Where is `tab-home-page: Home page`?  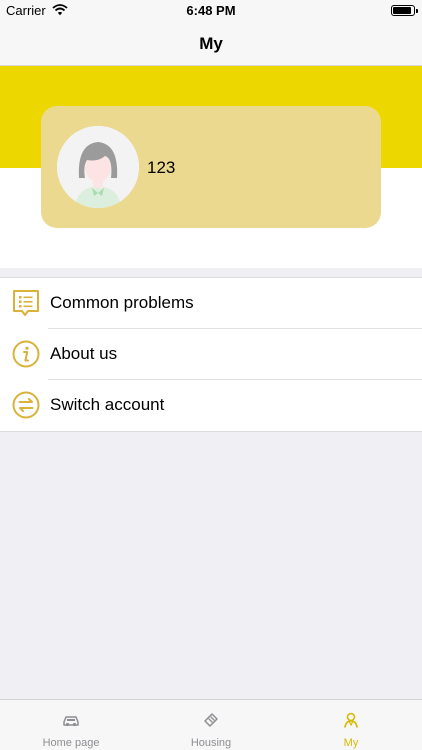 tab-home-page: Home page is located at coordinates (71, 725).